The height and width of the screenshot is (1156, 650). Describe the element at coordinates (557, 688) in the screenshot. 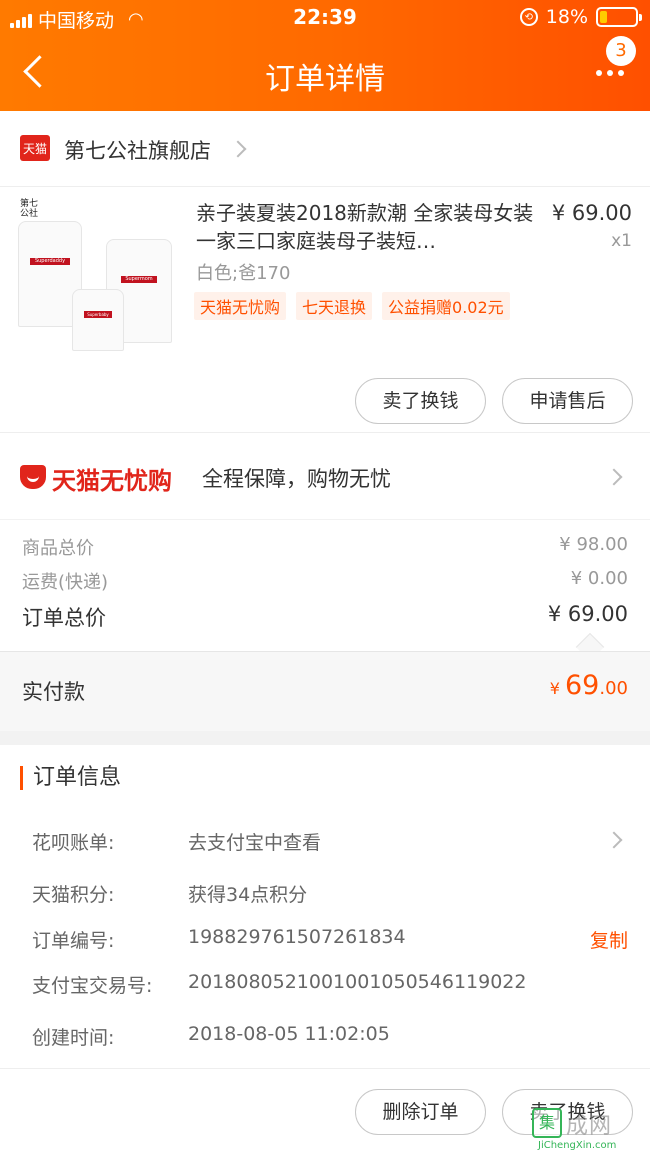

I see `paid-currency: ¥` at that location.